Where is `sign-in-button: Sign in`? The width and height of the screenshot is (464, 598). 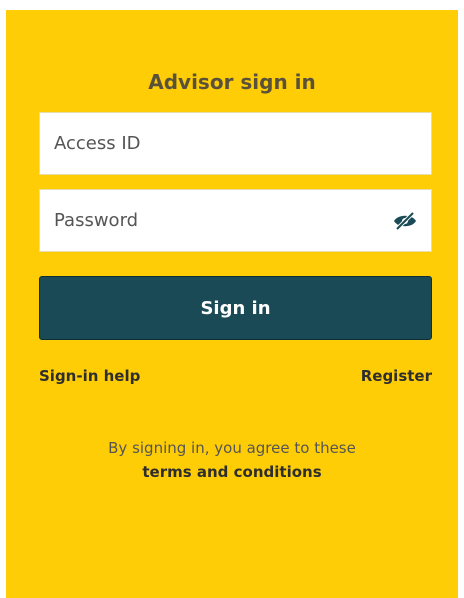
sign-in-button: Sign in is located at coordinates (235, 308).